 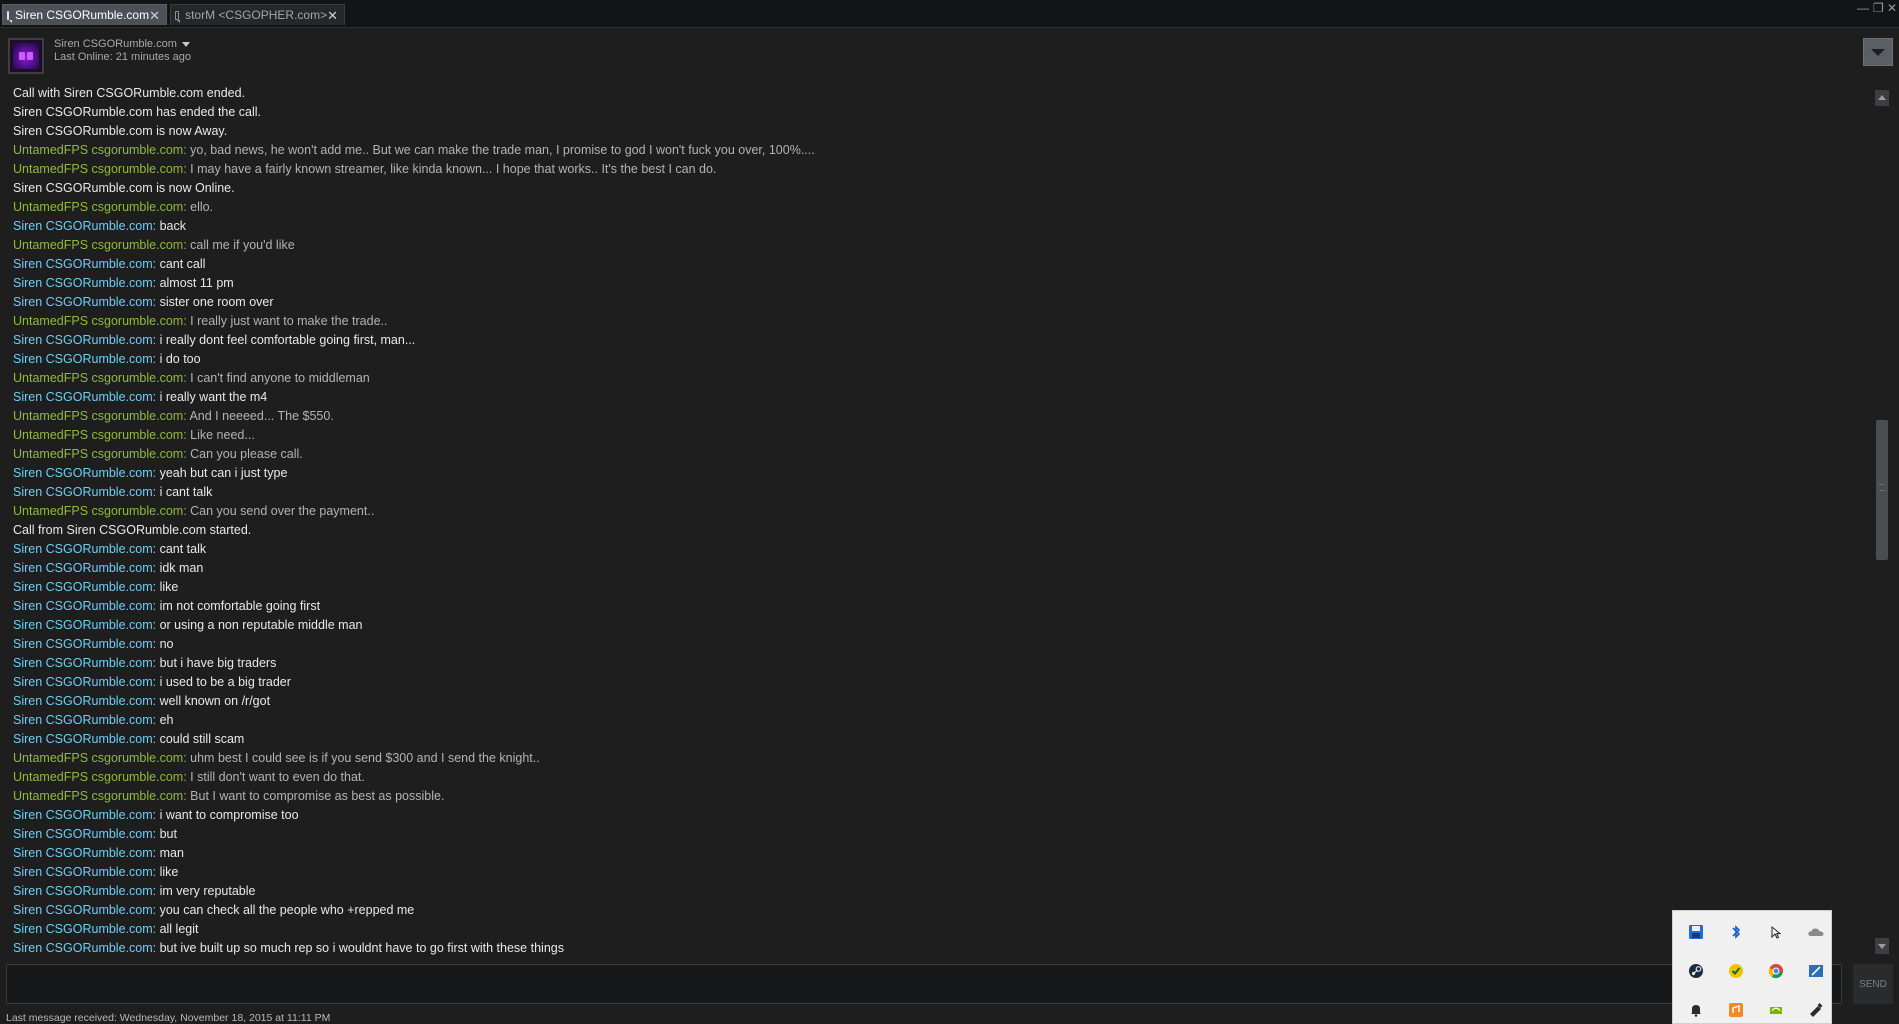 I want to click on chrome-icon, so click(x=1776, y=971).